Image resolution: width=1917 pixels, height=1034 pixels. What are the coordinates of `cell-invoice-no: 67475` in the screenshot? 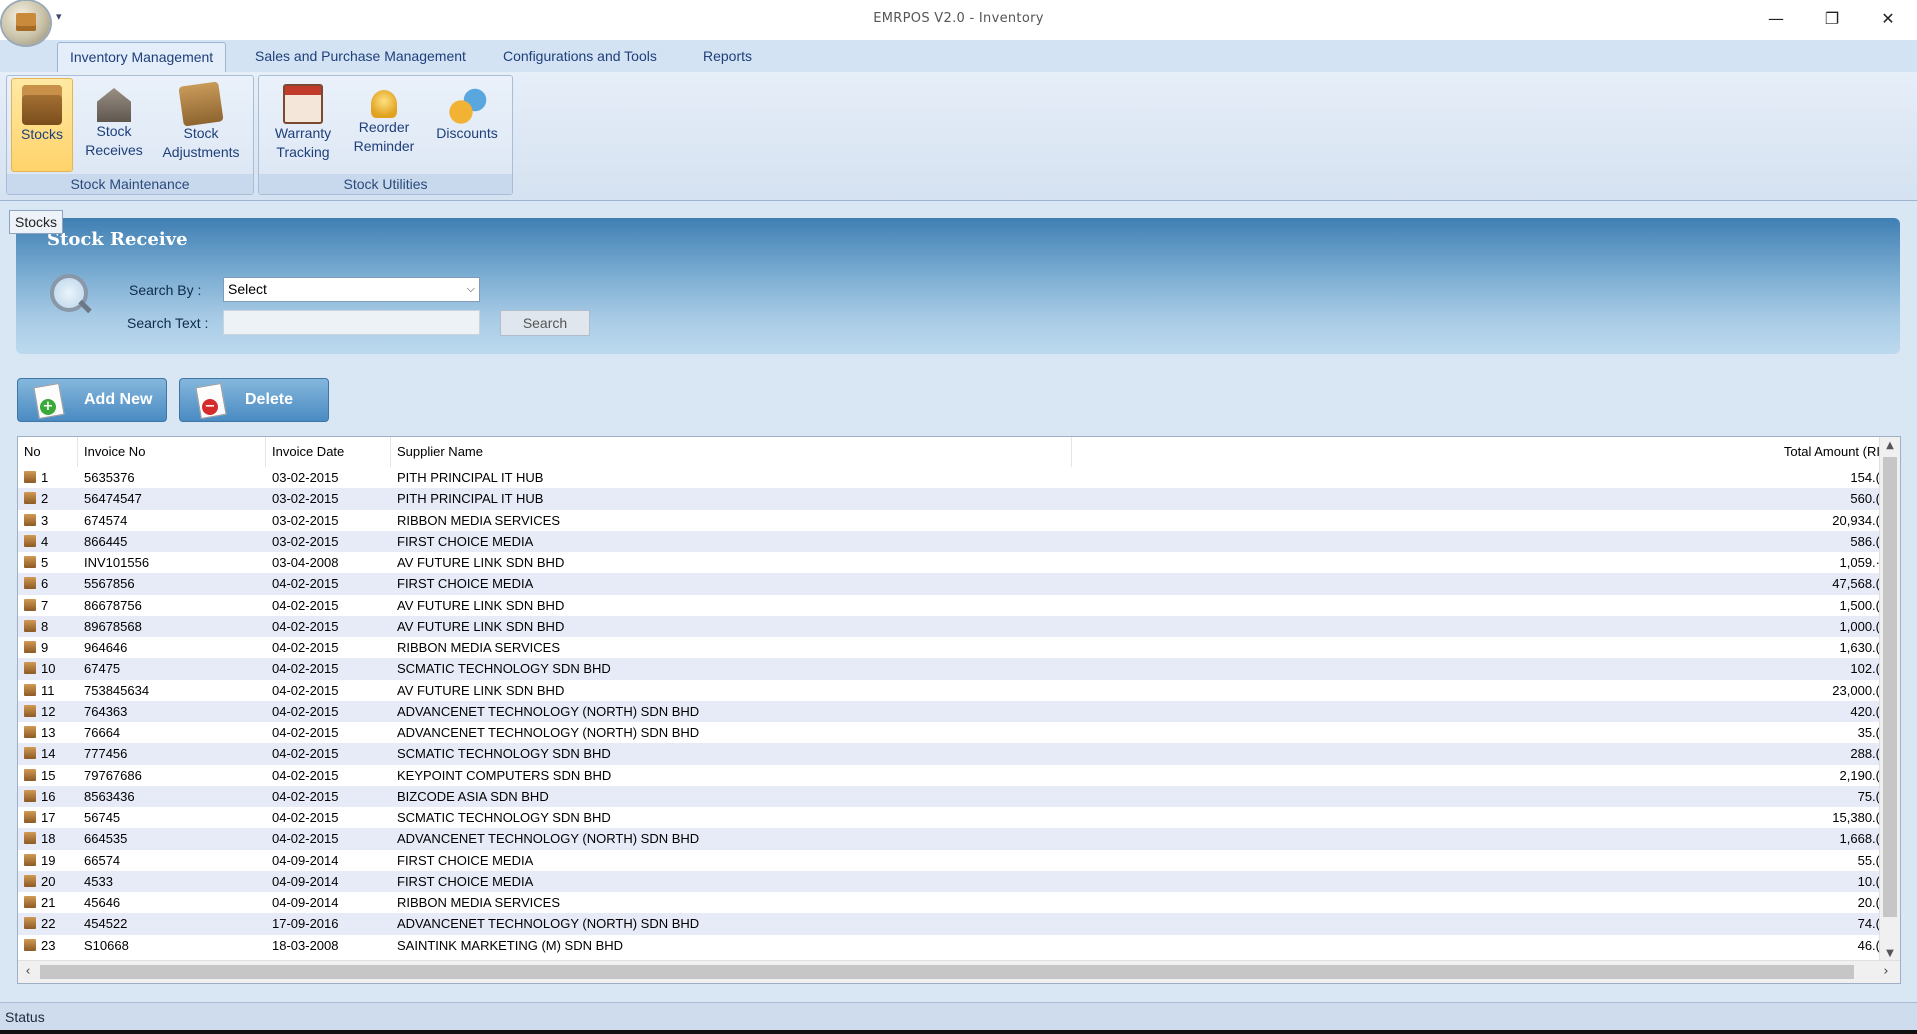 It's located at (102, 669).